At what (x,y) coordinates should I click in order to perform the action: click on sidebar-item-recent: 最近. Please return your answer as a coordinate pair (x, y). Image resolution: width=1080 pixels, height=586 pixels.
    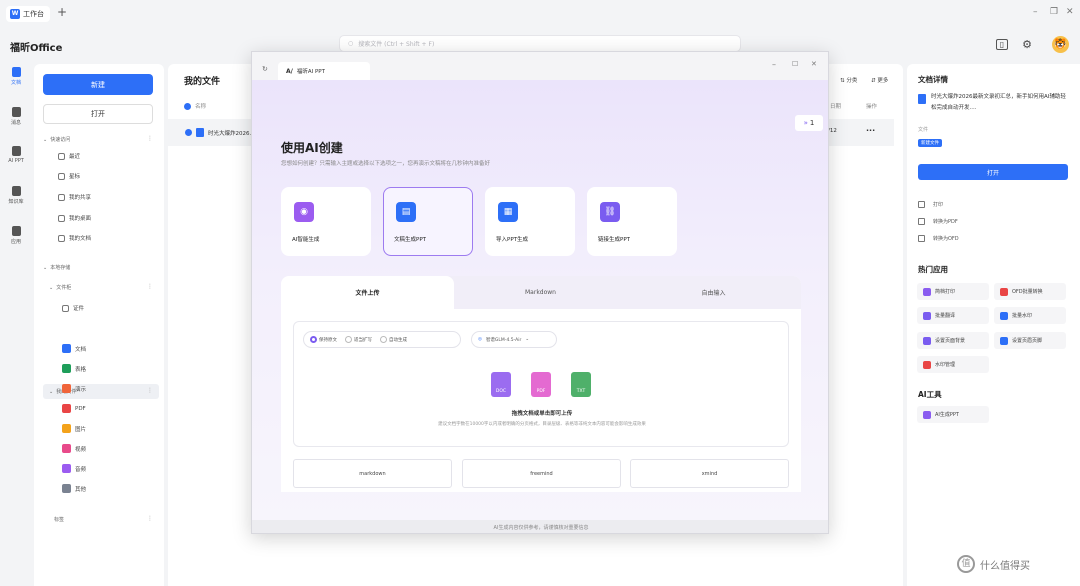
    Looking at the image, I should click on (69, 156).